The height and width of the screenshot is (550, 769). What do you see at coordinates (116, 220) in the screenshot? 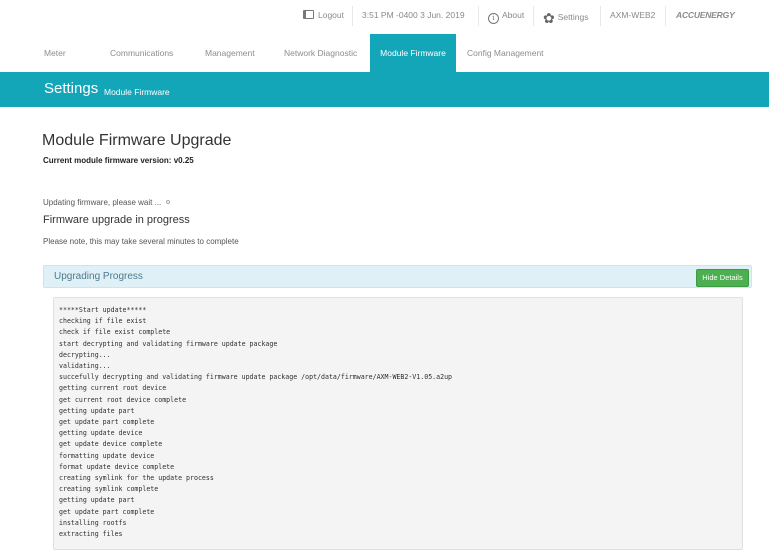
I see `upgrade-in-progress-heading: Firmware upgrade in progress` at bounding box center [116, 220].